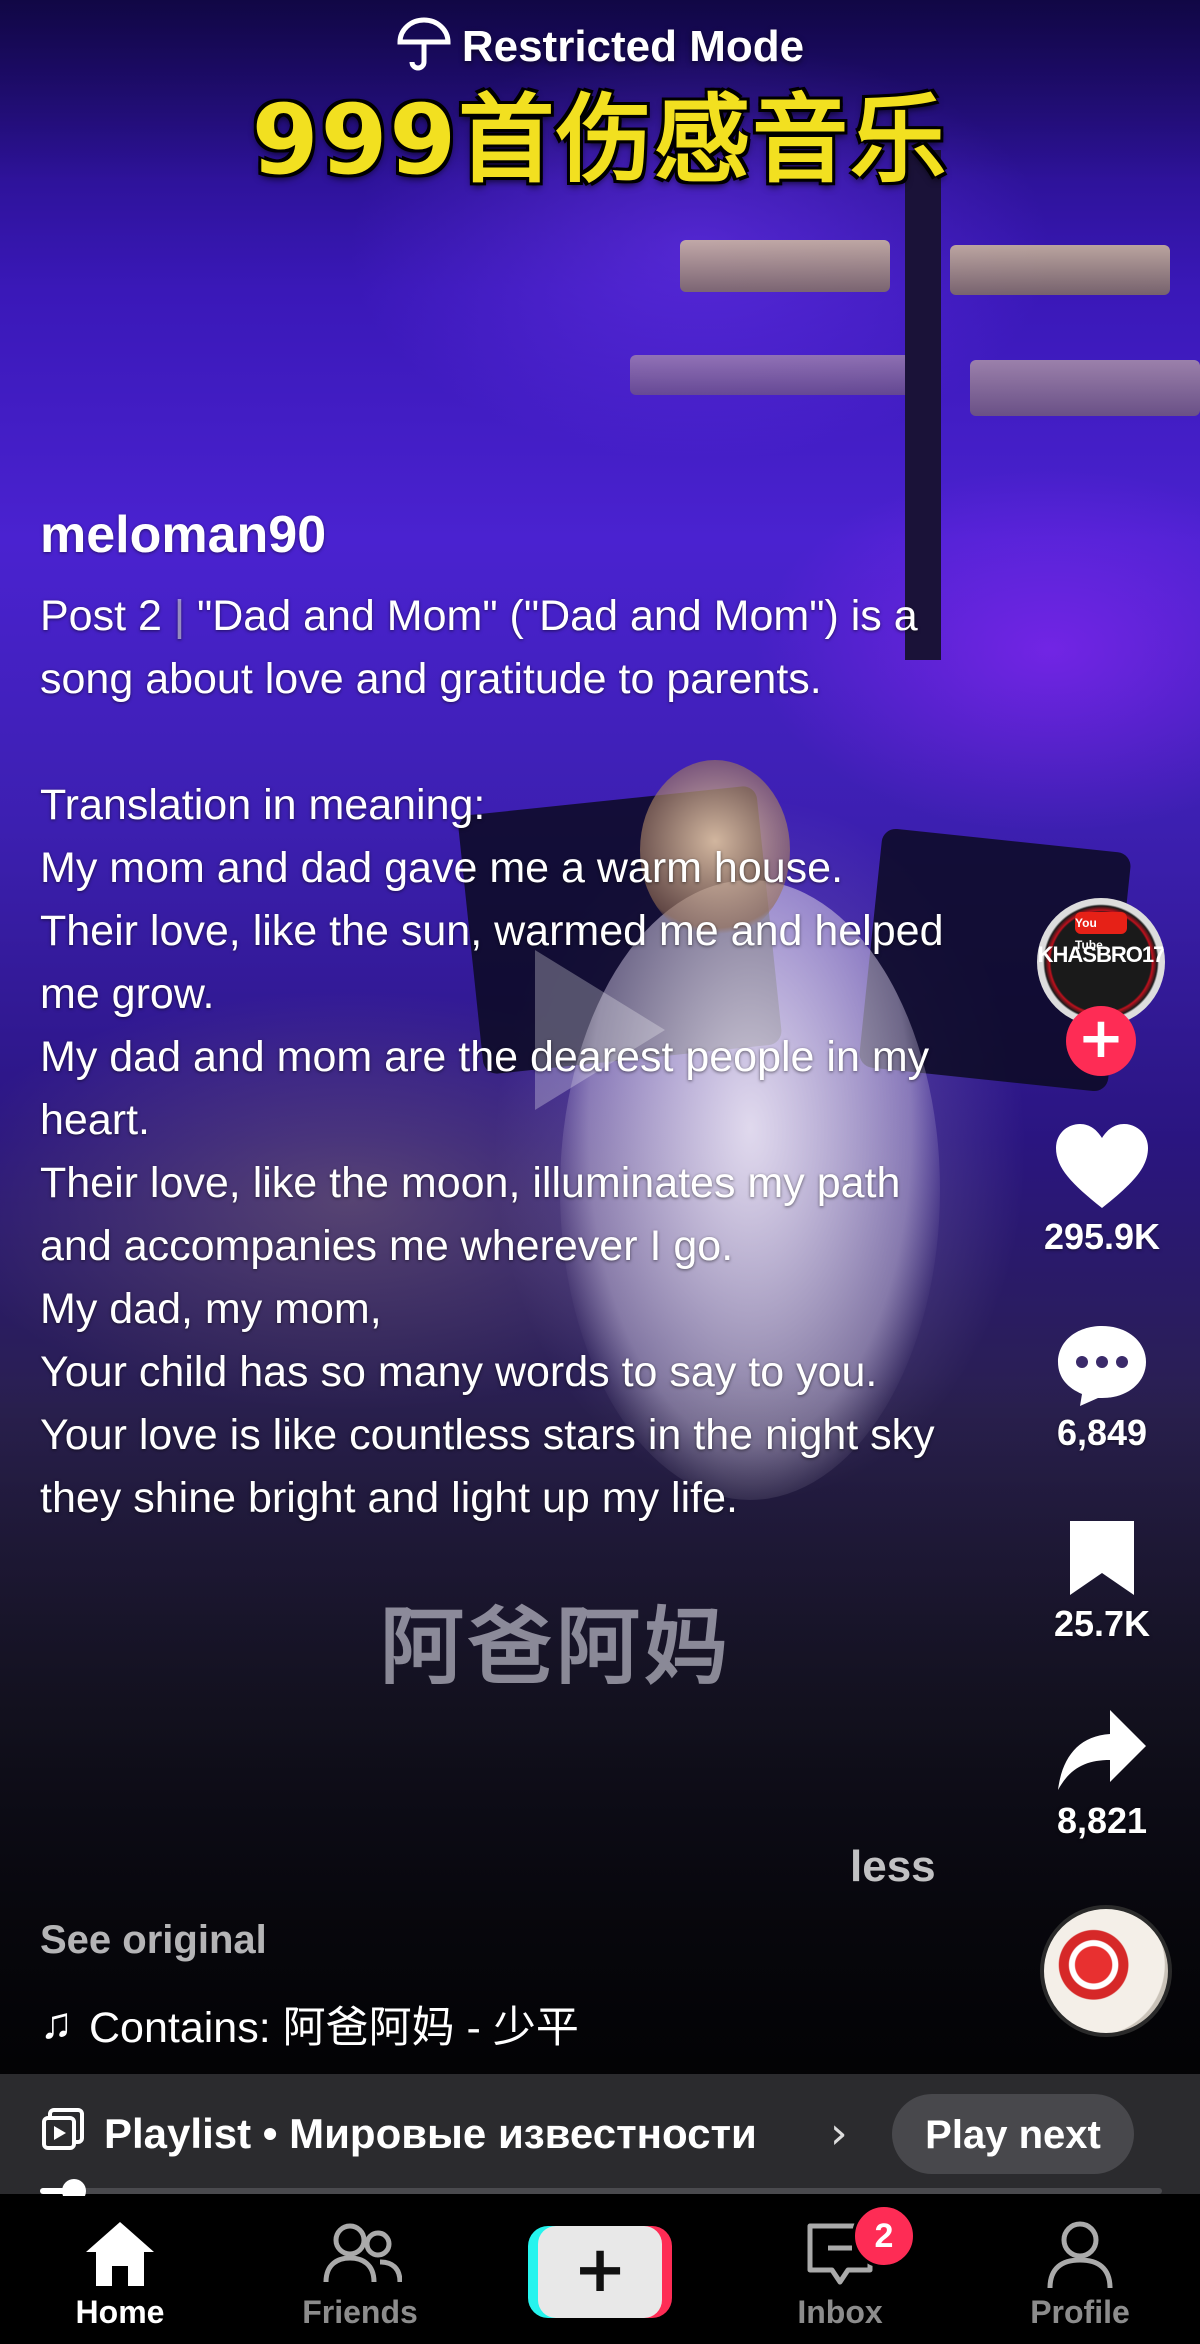 The image size is (1200, 2344). What do you see at coordinates (211, 1309) in the screenshot?
I see `caption-line: My dad, my mom,` at bounding box center [211, 1309].